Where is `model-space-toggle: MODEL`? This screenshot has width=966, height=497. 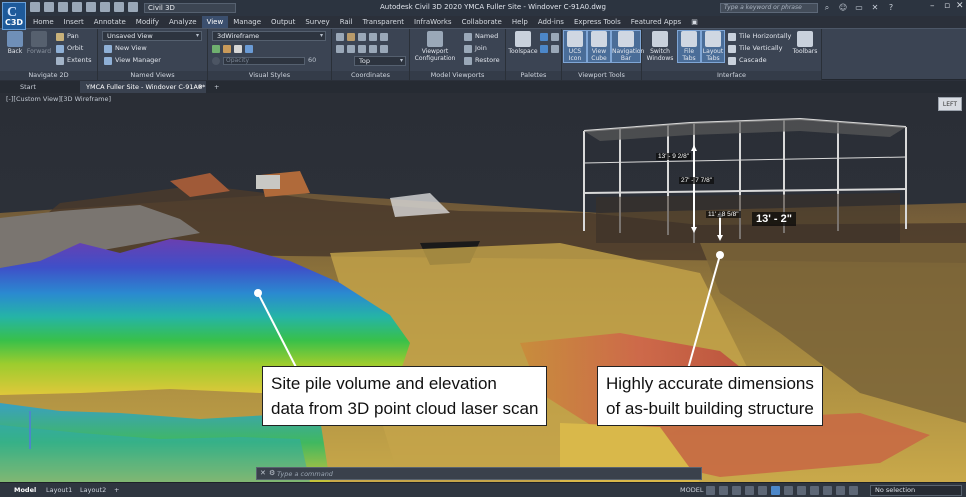
model-space-toggle: MODEL is located at coordinates (691, 490).